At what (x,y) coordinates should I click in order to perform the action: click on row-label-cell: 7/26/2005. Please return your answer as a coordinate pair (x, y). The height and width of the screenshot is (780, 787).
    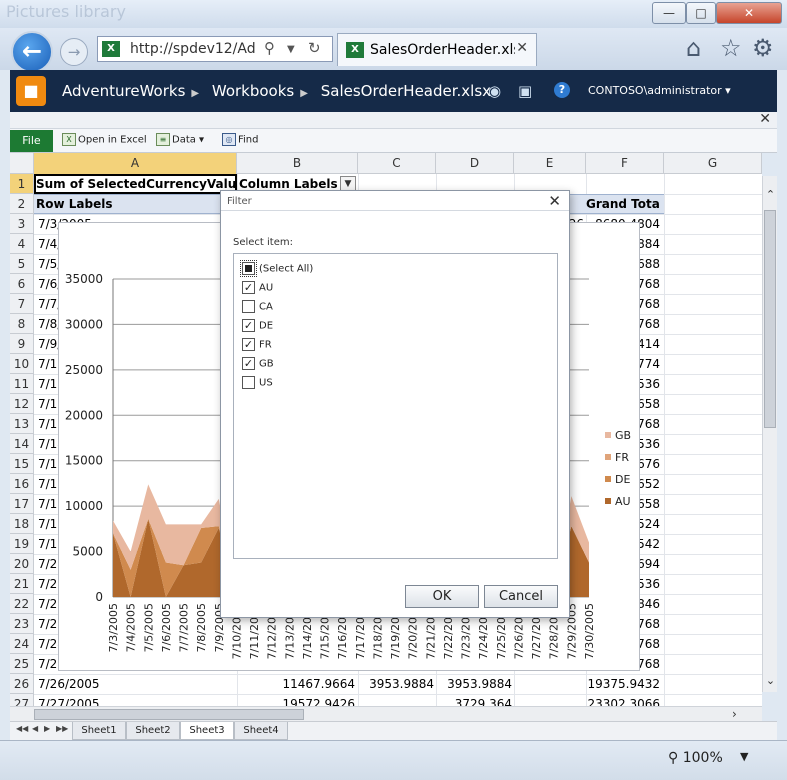
    Looking at the image, I should click on (136, 684).